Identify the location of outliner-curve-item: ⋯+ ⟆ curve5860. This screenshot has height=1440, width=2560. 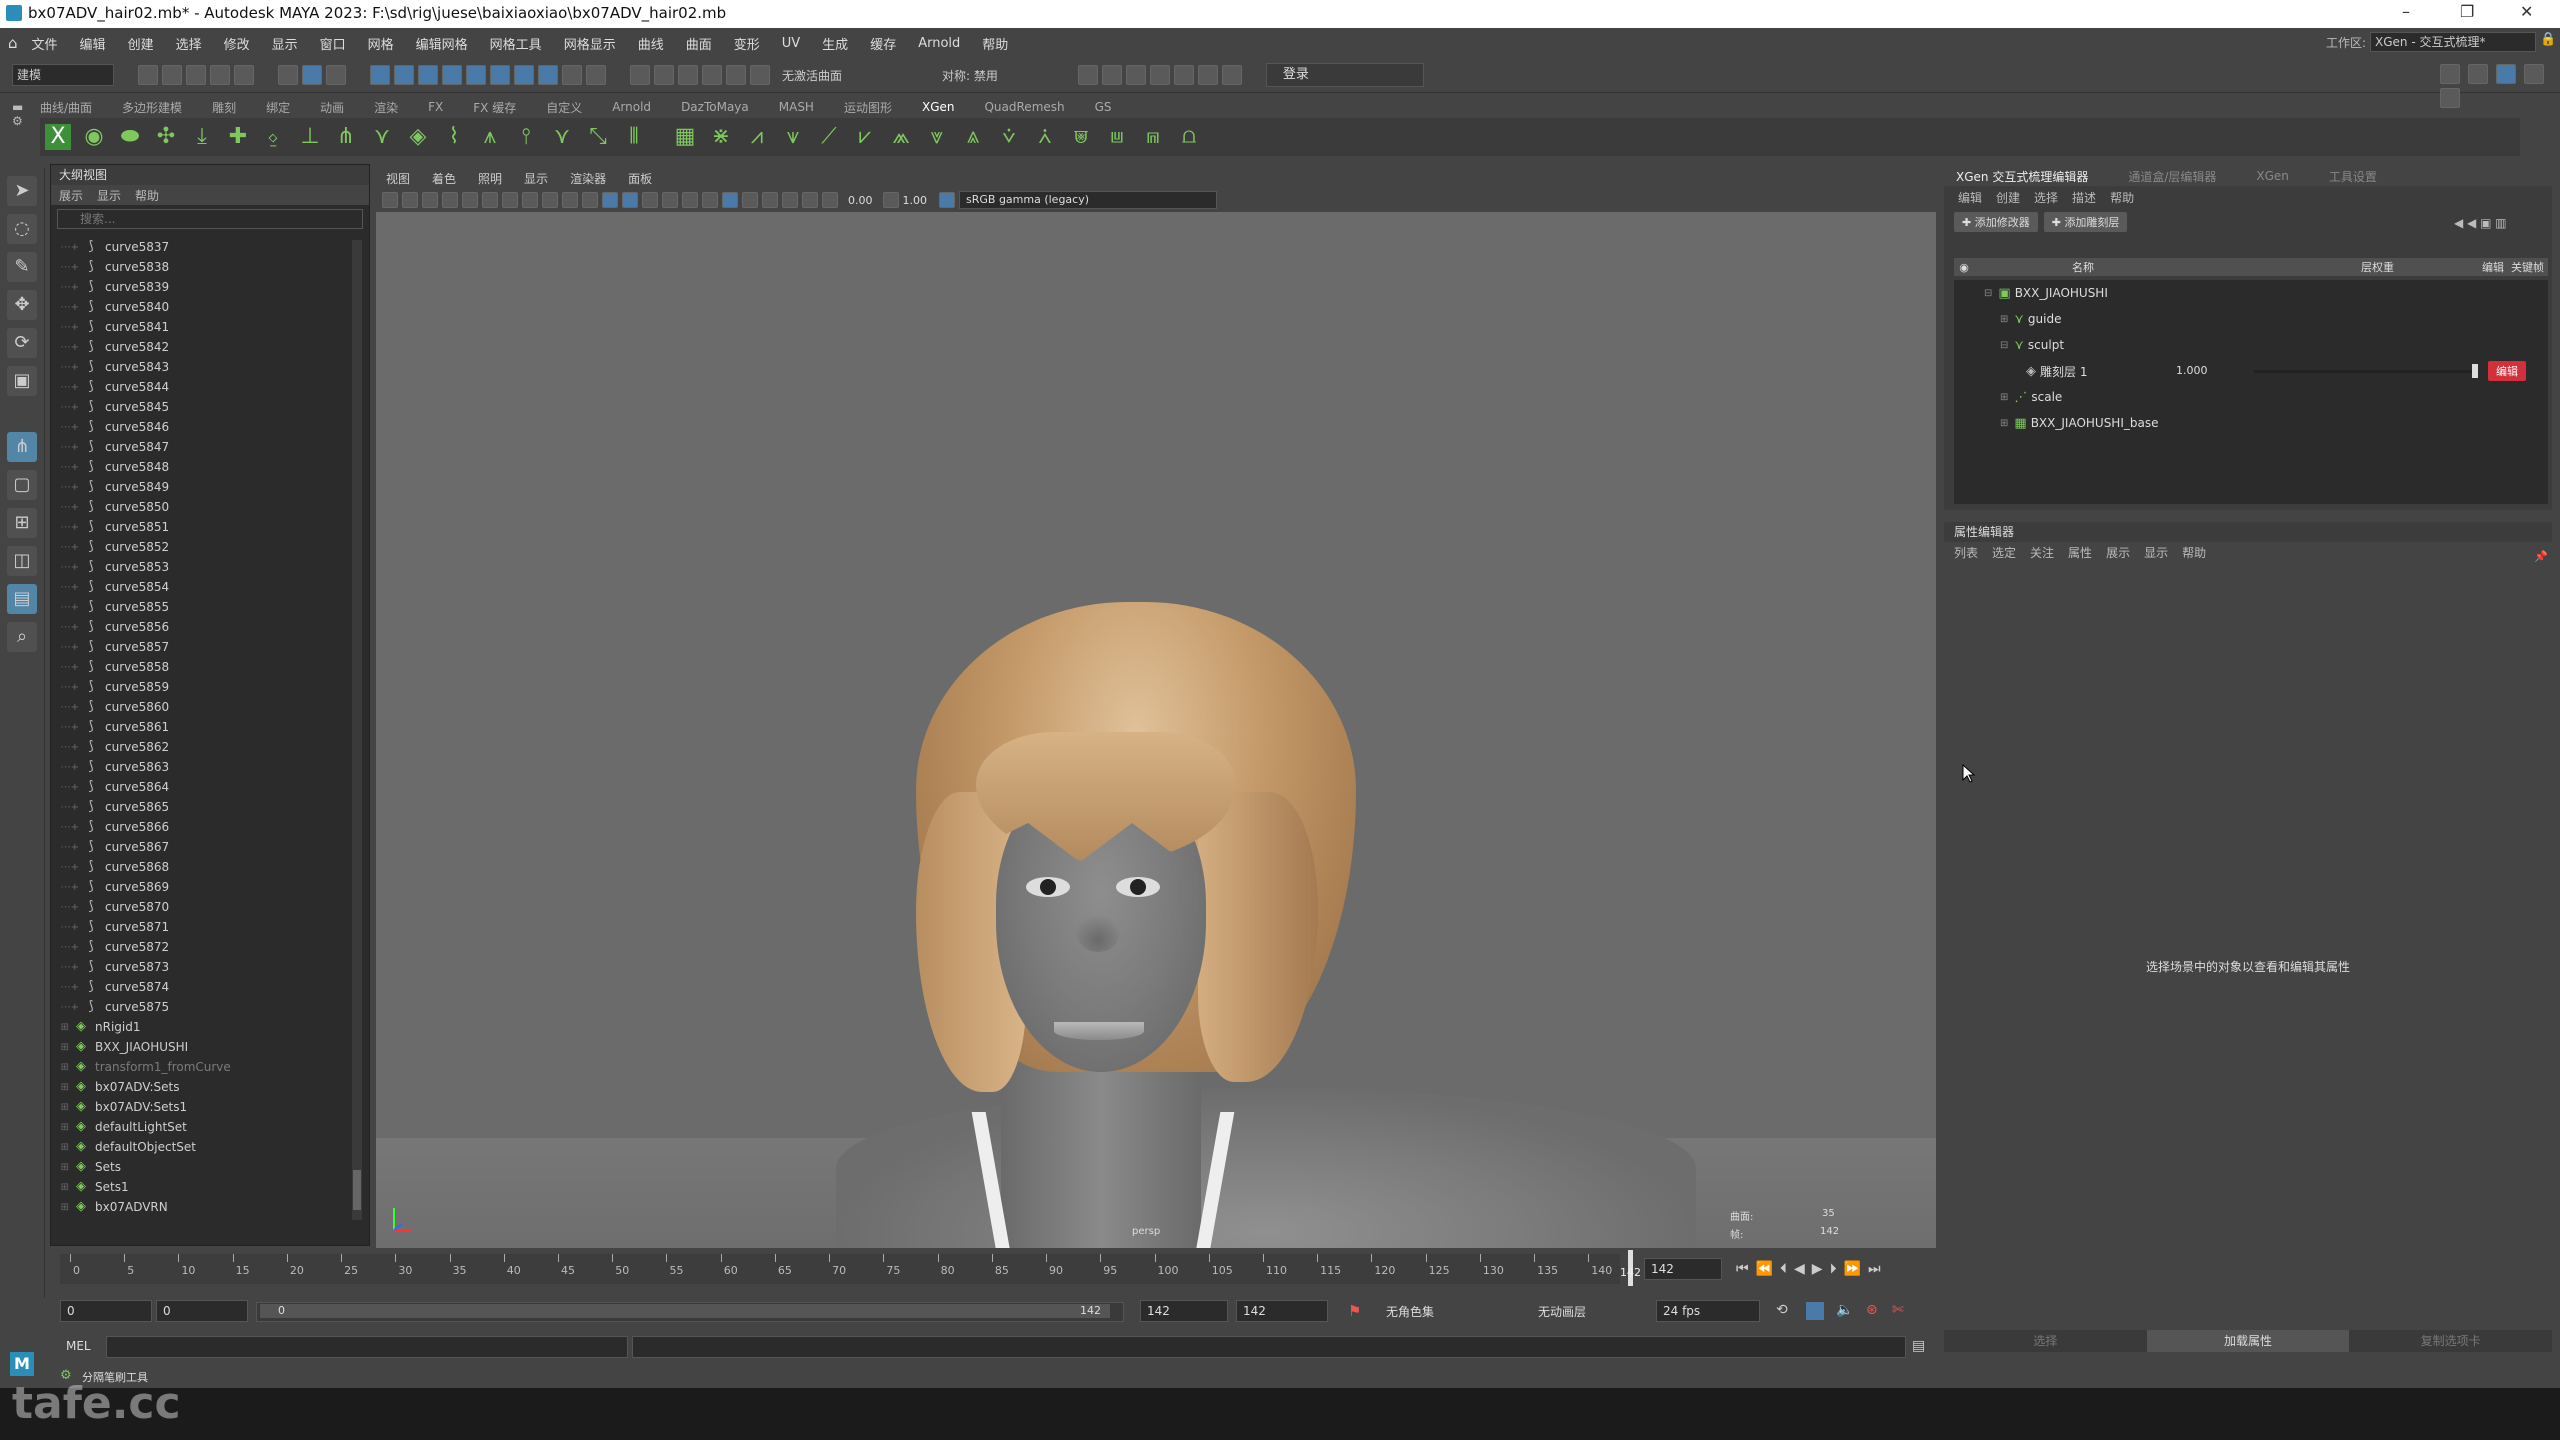
(201, 707).